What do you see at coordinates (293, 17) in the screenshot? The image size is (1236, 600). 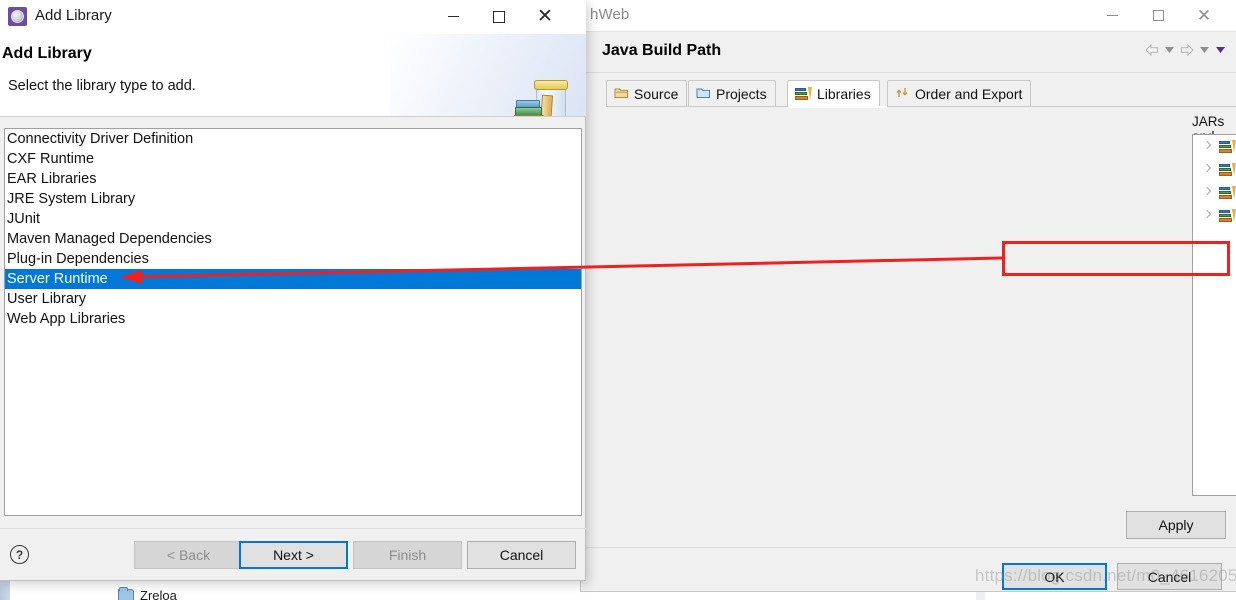 I see `add-library-titlebar: Add Library ✕` at bounding box center [293, 17].